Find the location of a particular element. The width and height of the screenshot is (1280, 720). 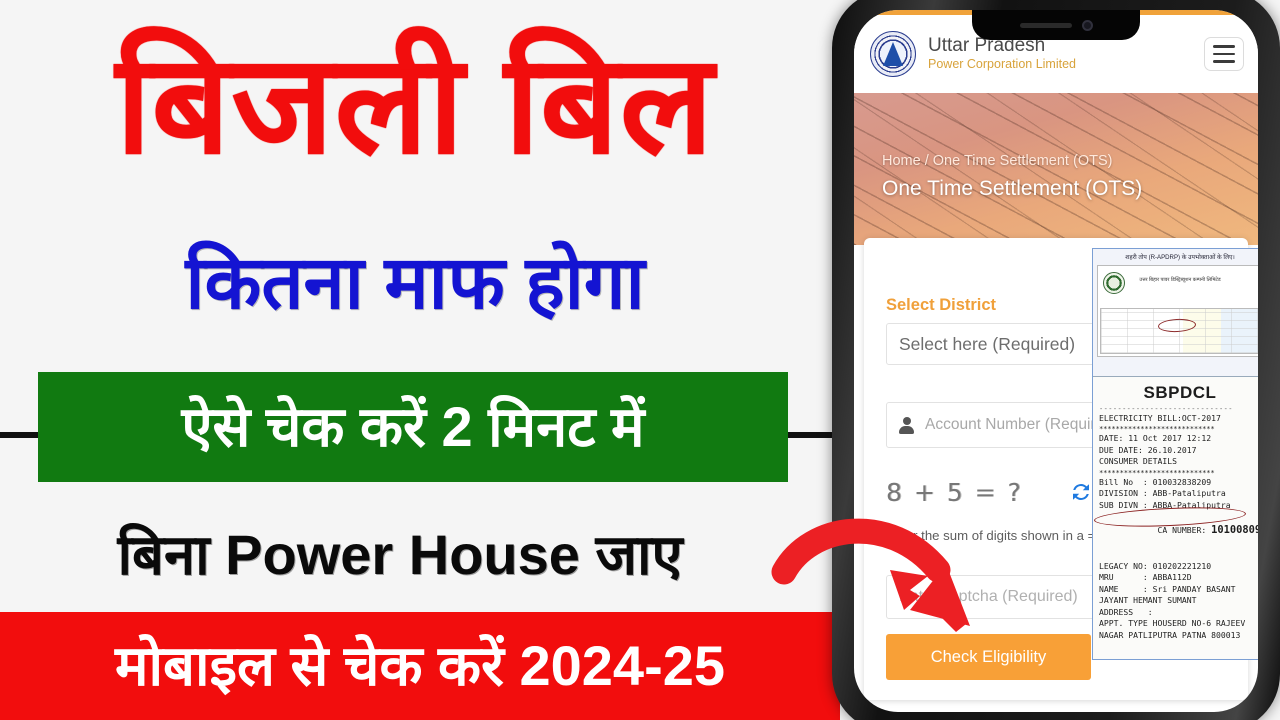

captcha-question: 8 + 5 = ? is located at coordinates (954, 492).